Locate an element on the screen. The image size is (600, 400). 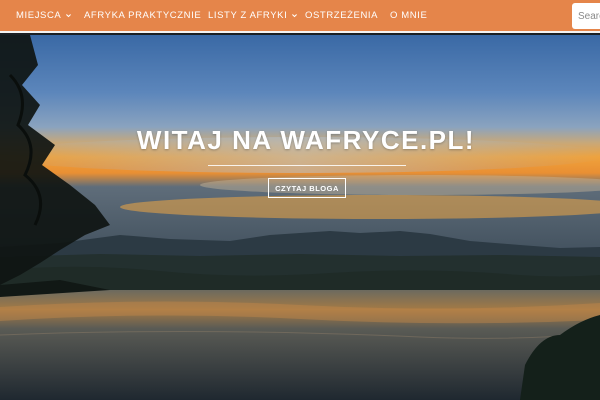
read-blog-button: CZYTAJ BLOGA is located at coordinates (307, 188).